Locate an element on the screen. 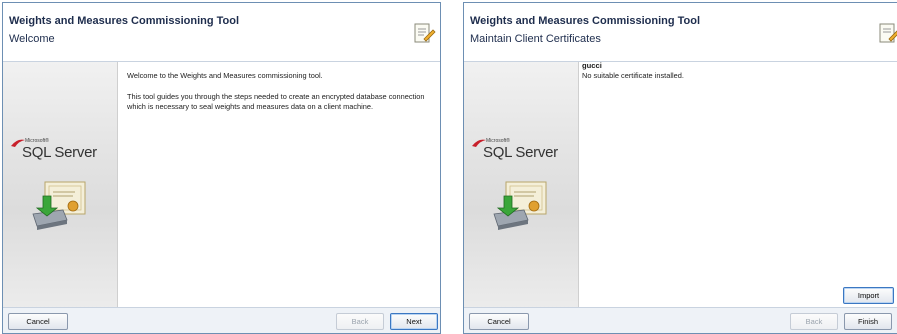  next-button: Next is located at coordinates (414, 321).